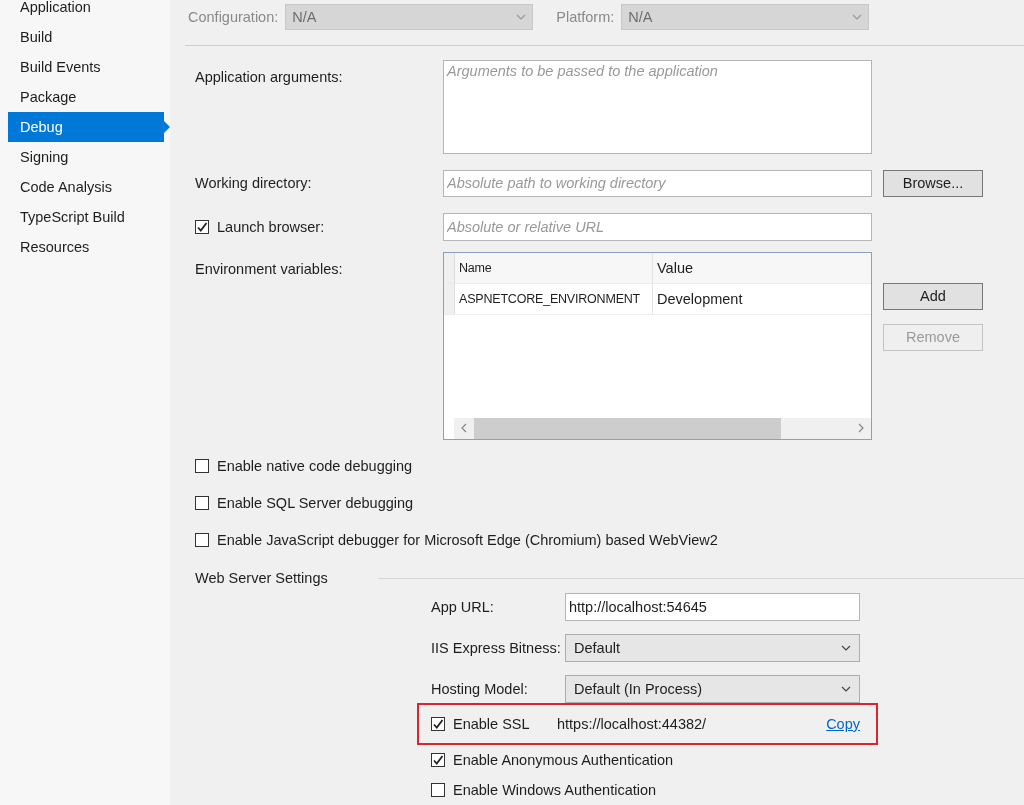  Describe the element at coordinates (86, 217) in the screenshot. I see `sidebar-item: TypeScript Build` at that location.